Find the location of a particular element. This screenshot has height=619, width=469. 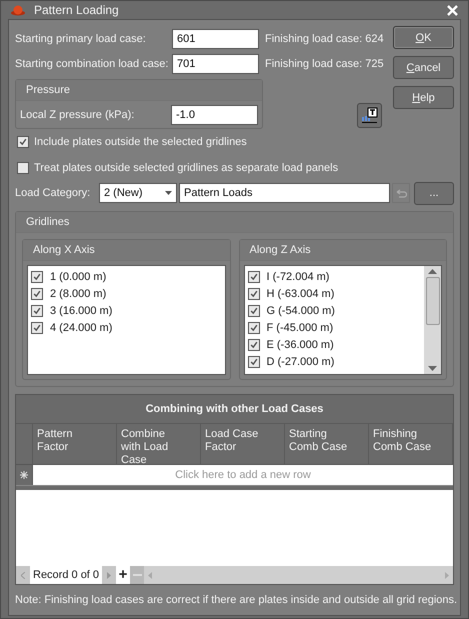

field-label: Load Category: is located at coordinates (53, 193).